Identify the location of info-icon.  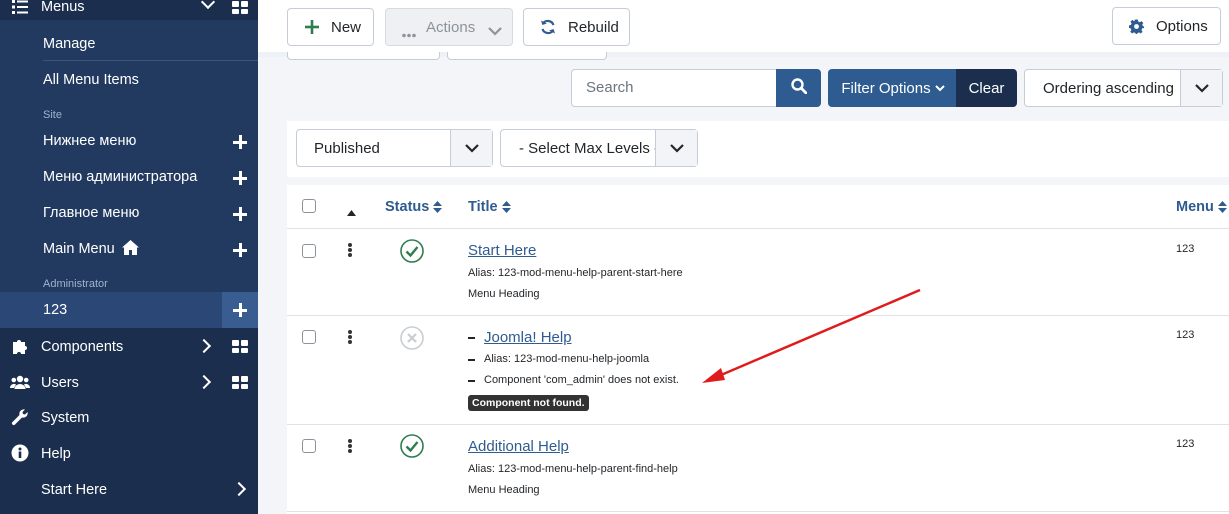
(20, 453).